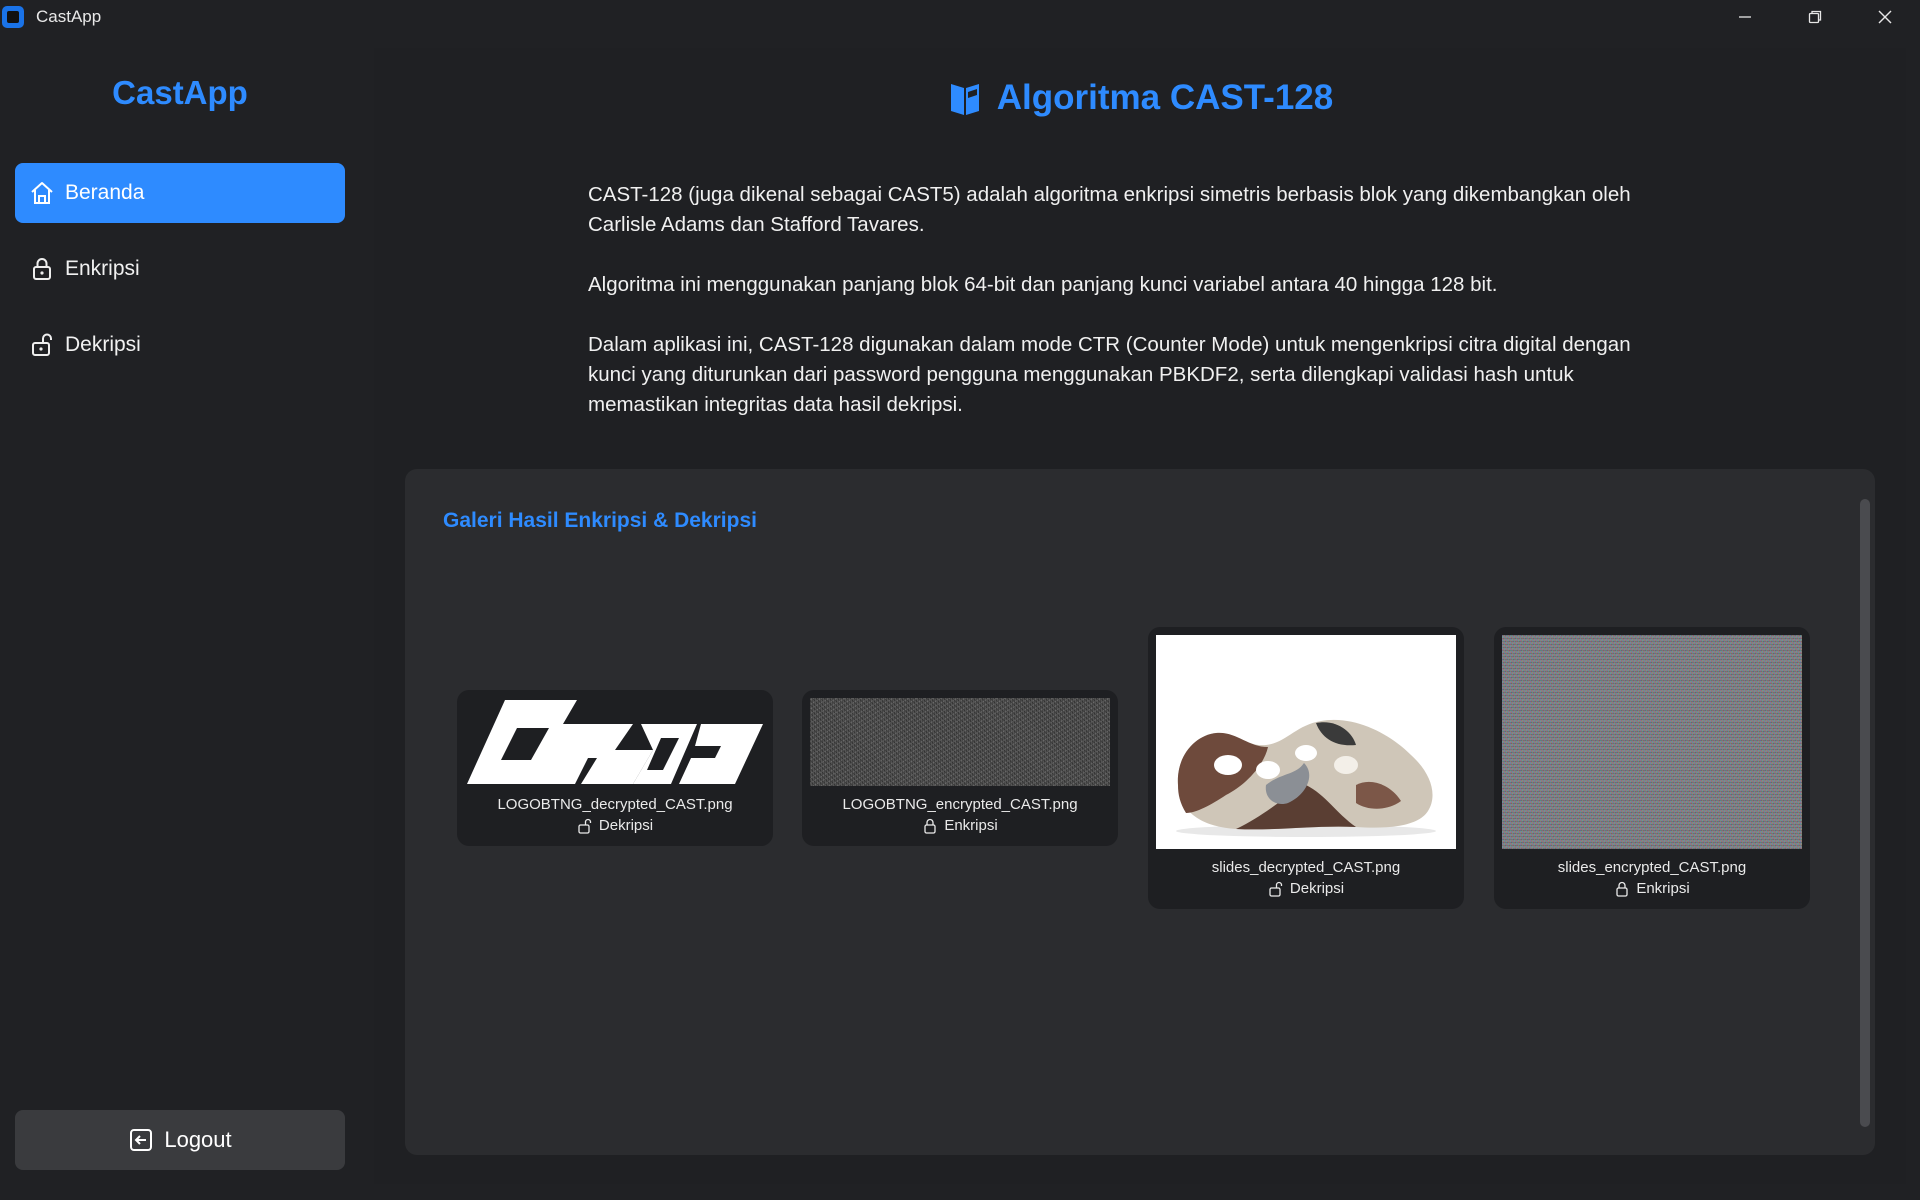 The image size is (1920, 1200). I want to click on minimize-button, so click(1745, 17).